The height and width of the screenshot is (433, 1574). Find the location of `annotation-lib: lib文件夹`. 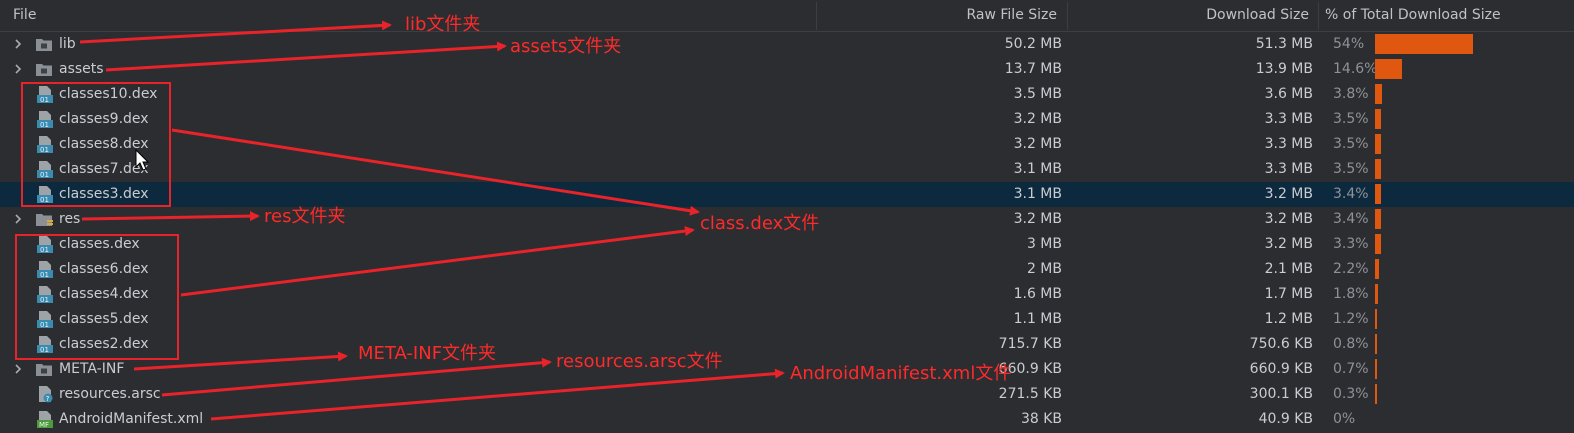

annotation-lib: lib文件夹 is located at coordinates (443, 24).